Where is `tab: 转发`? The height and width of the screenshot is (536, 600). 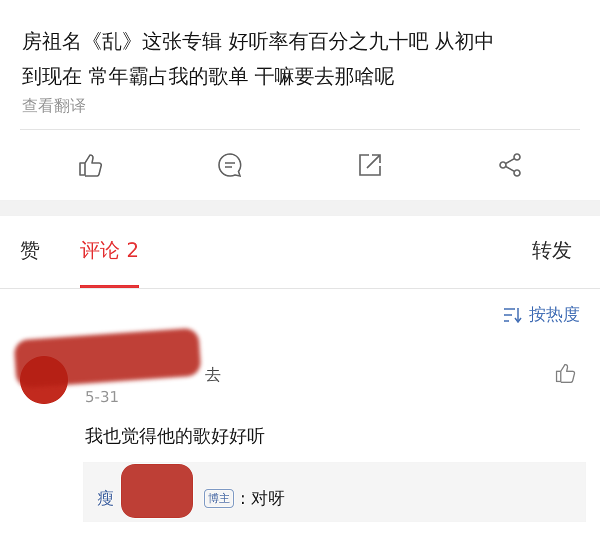 tab: 转发 is located at coordinates (552, 252).